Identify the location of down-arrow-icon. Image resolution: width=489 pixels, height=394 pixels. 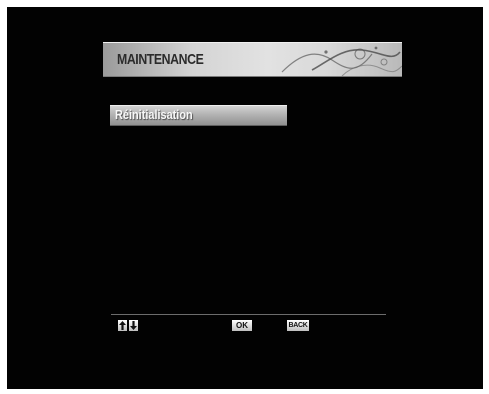
(133, 325).